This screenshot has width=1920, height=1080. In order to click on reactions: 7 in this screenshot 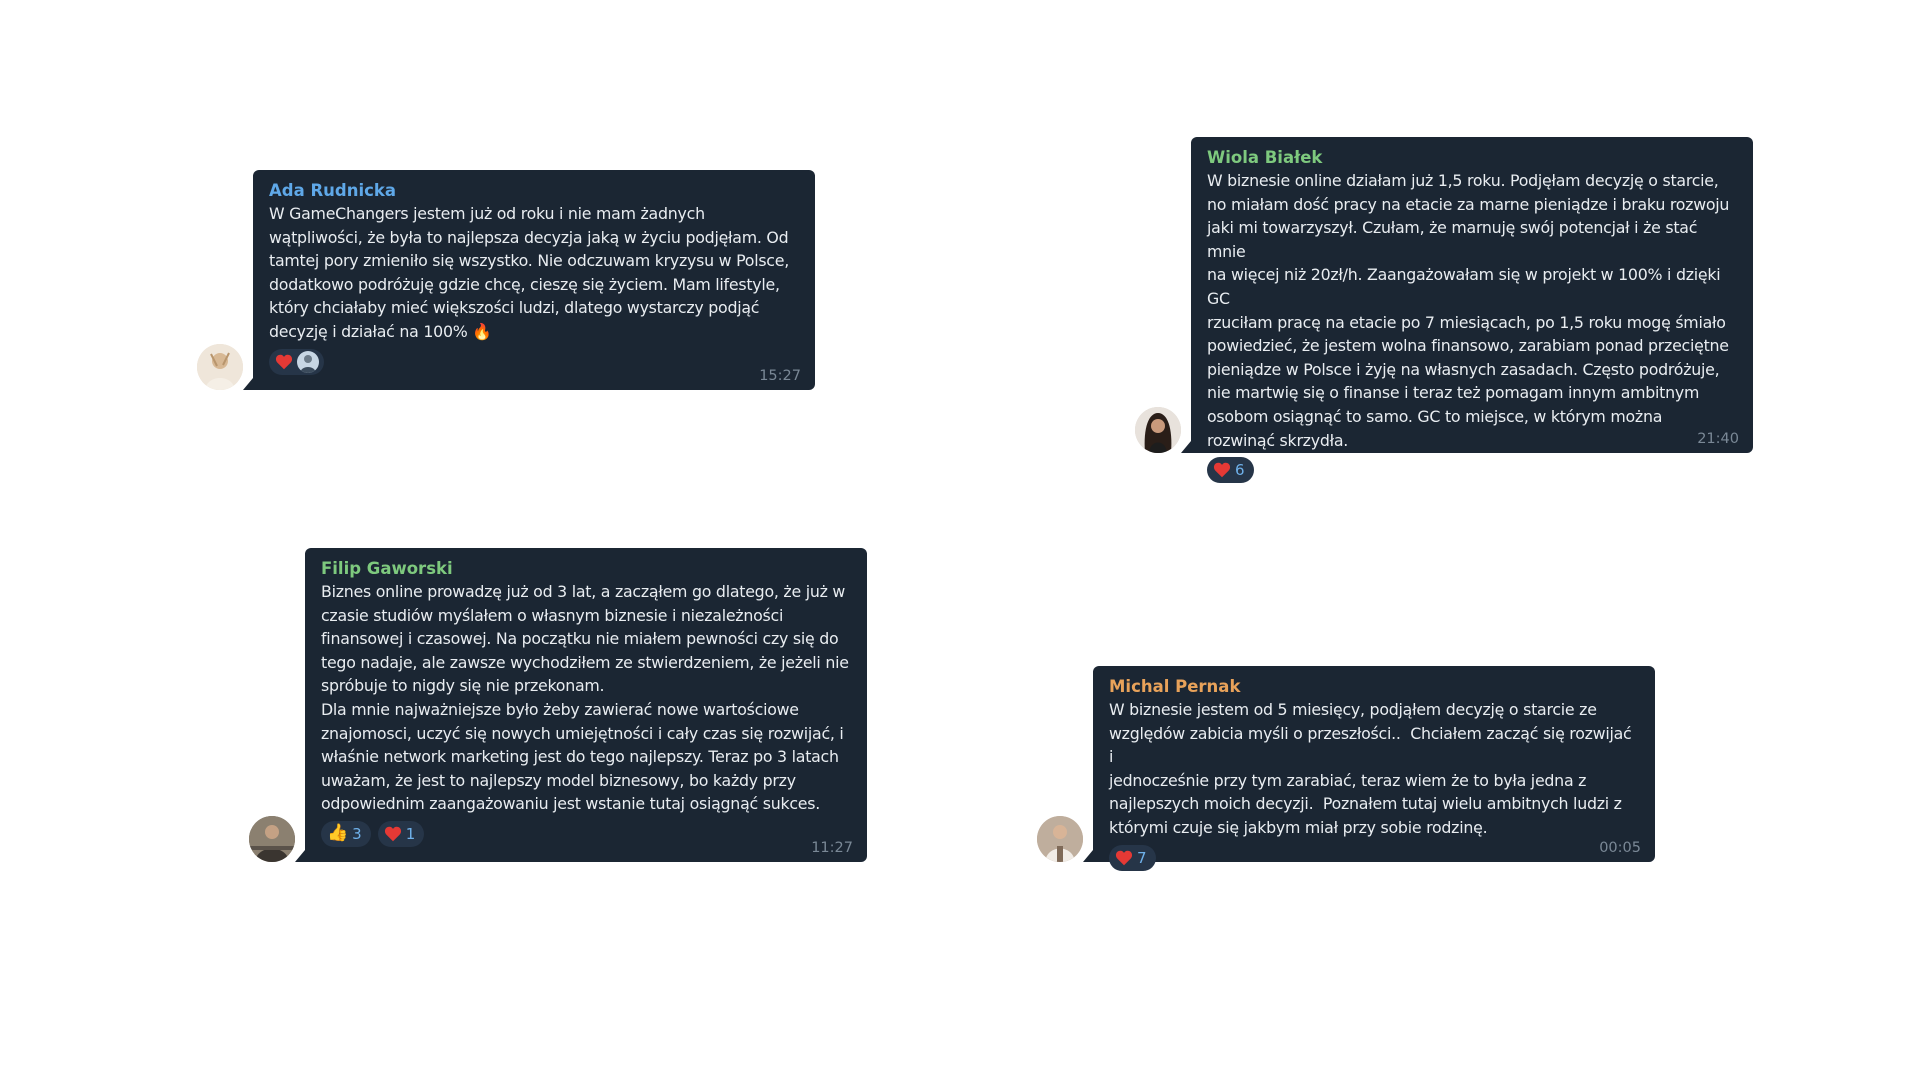, I will do `click(1374, 858)`.